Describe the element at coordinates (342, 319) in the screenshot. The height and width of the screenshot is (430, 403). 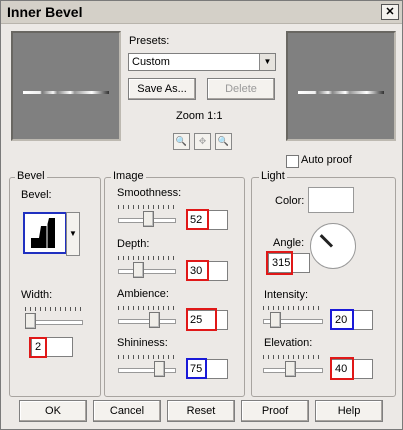
I see `intensity-highlight` at that location.